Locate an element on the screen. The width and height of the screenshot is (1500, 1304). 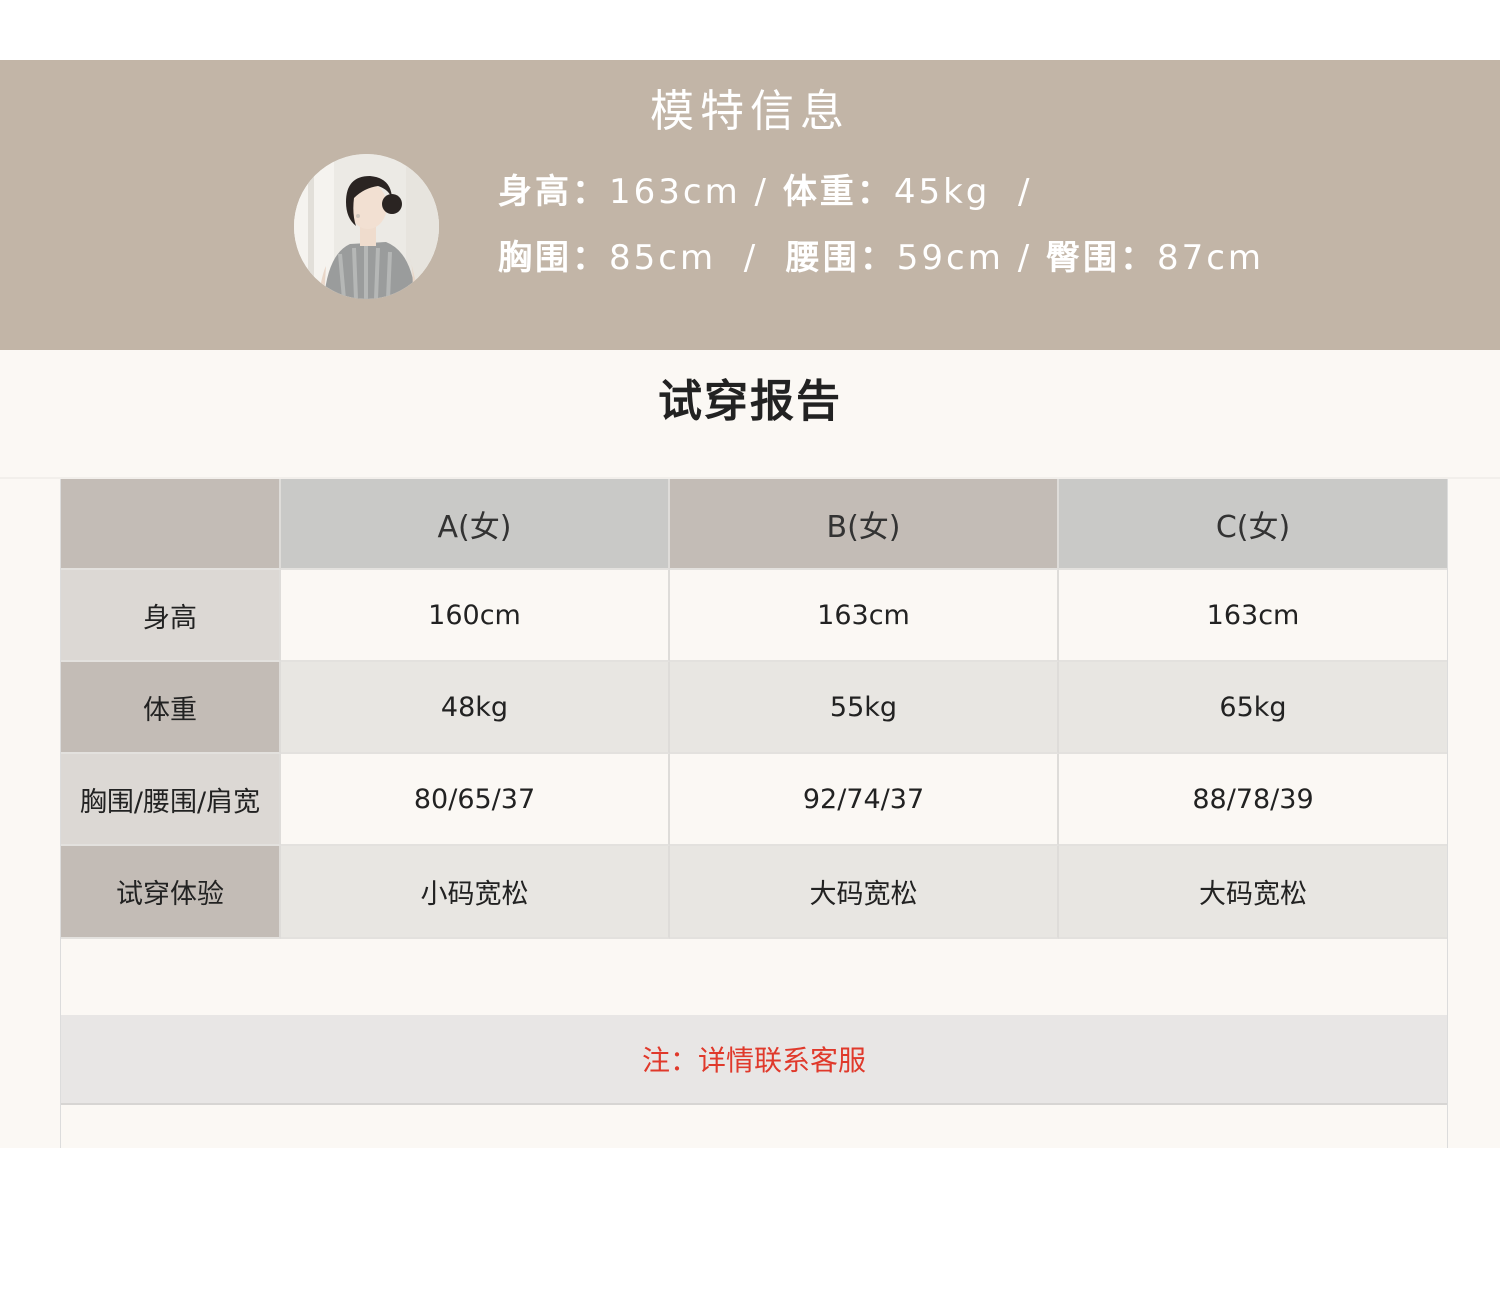
table-cell: 48kg is located at coordinates (475, 708).